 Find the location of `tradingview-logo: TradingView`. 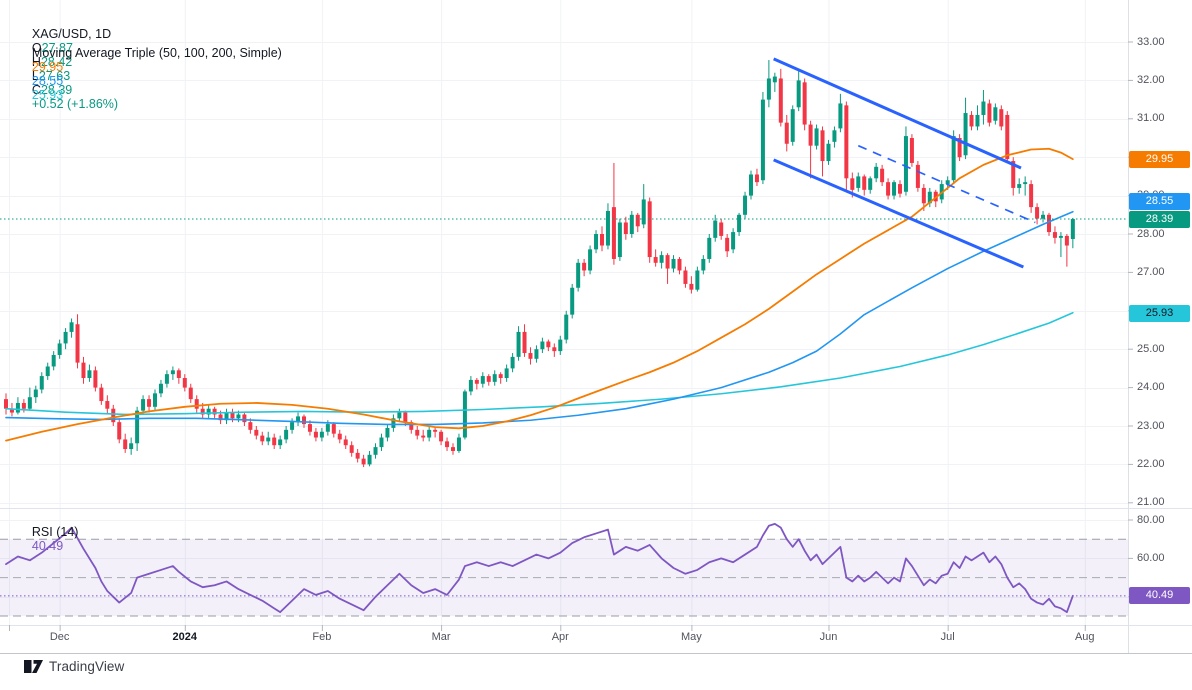

tradingview-logo: TradingView is located at coordinates (74, 666).